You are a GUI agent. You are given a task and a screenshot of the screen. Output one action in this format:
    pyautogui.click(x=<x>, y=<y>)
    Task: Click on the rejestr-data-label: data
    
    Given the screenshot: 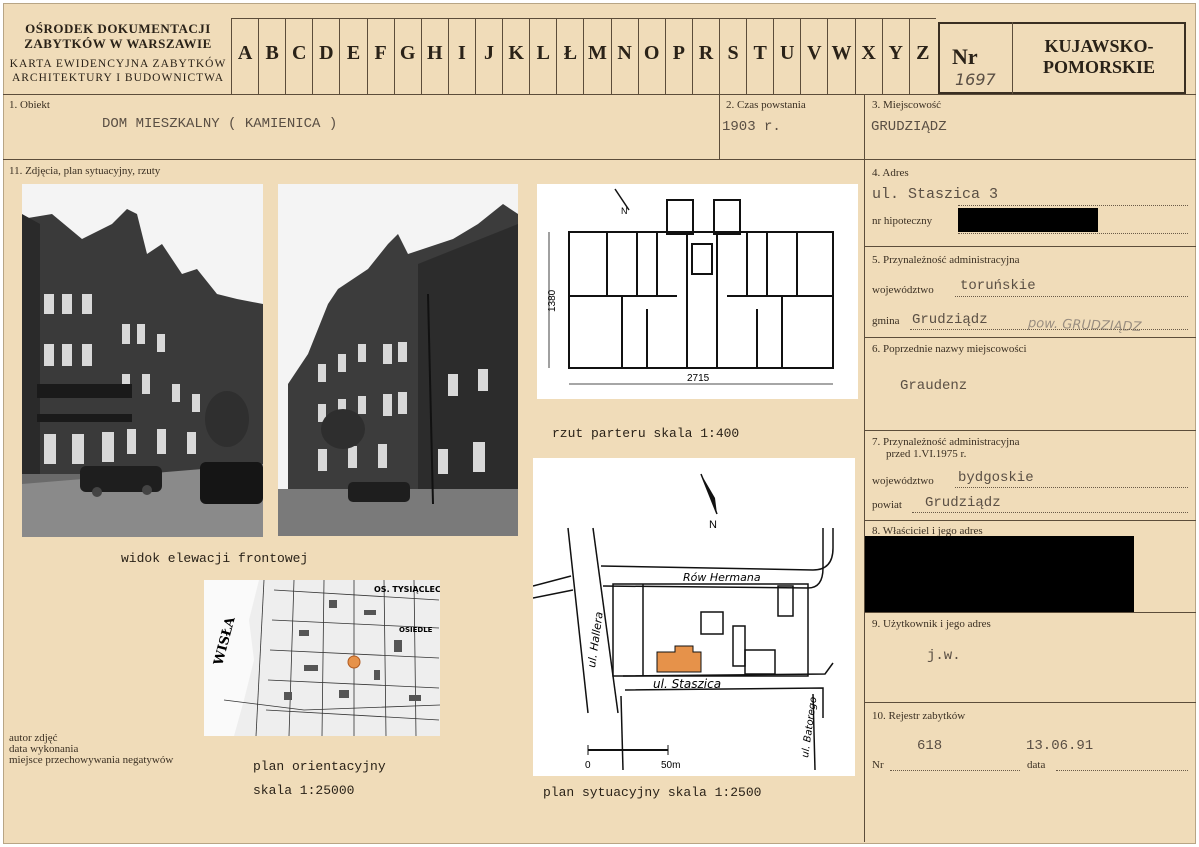 What is the action you would take?
    pyautogui.click(x=1036, y=765)
    